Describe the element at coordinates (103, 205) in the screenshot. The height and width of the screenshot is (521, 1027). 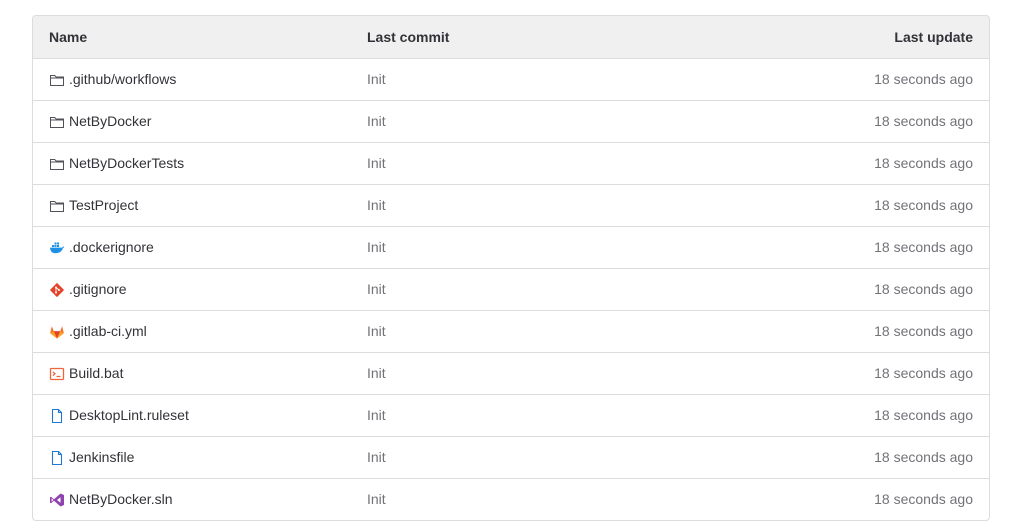
I see `file-name-link: TestProject` at that location.